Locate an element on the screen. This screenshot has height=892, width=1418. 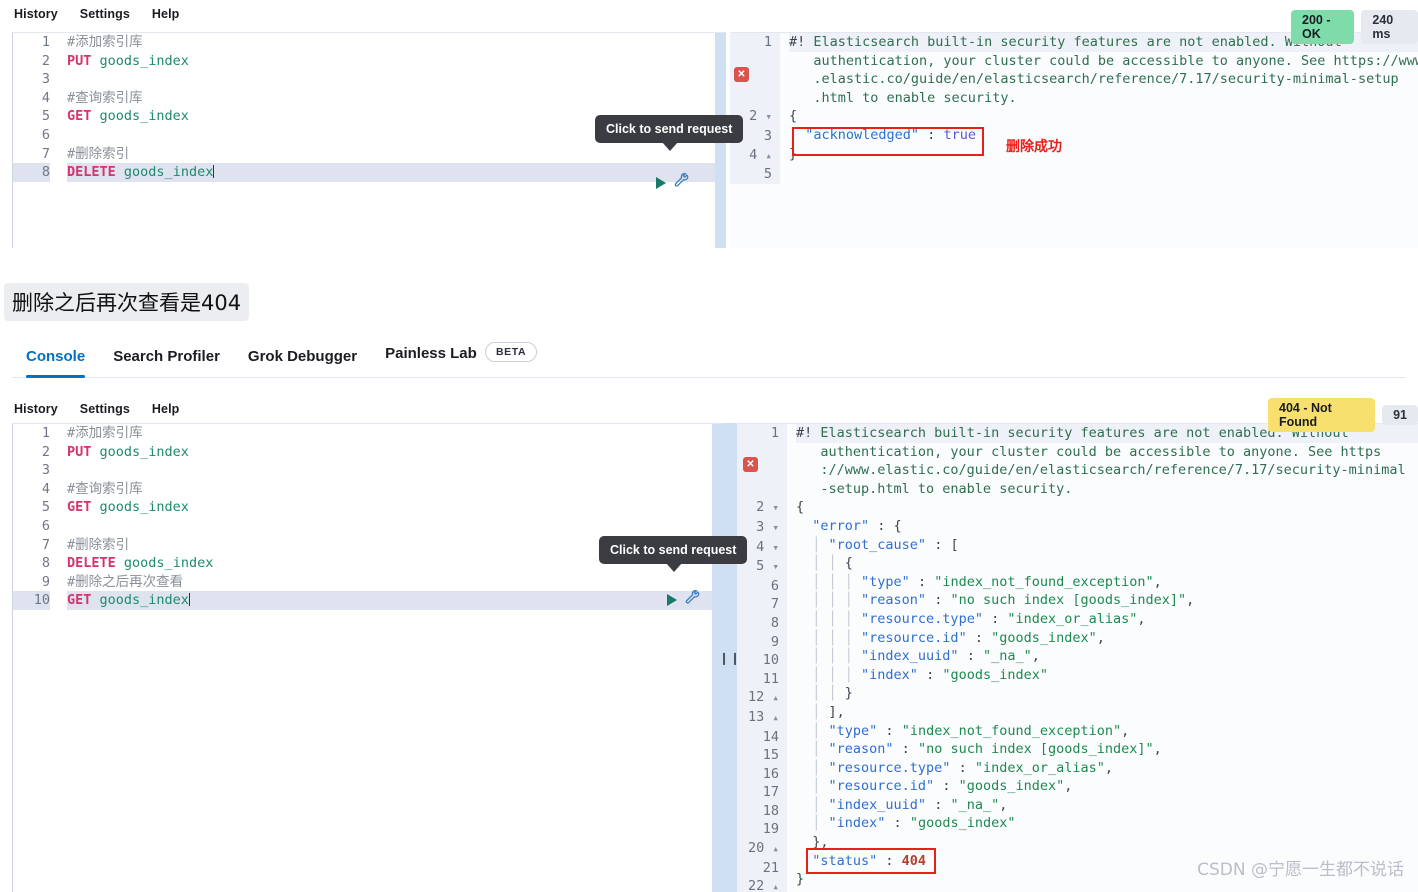
output-line: │ │ │ "index" : "goods_index" is located at coordinates (922, 674).